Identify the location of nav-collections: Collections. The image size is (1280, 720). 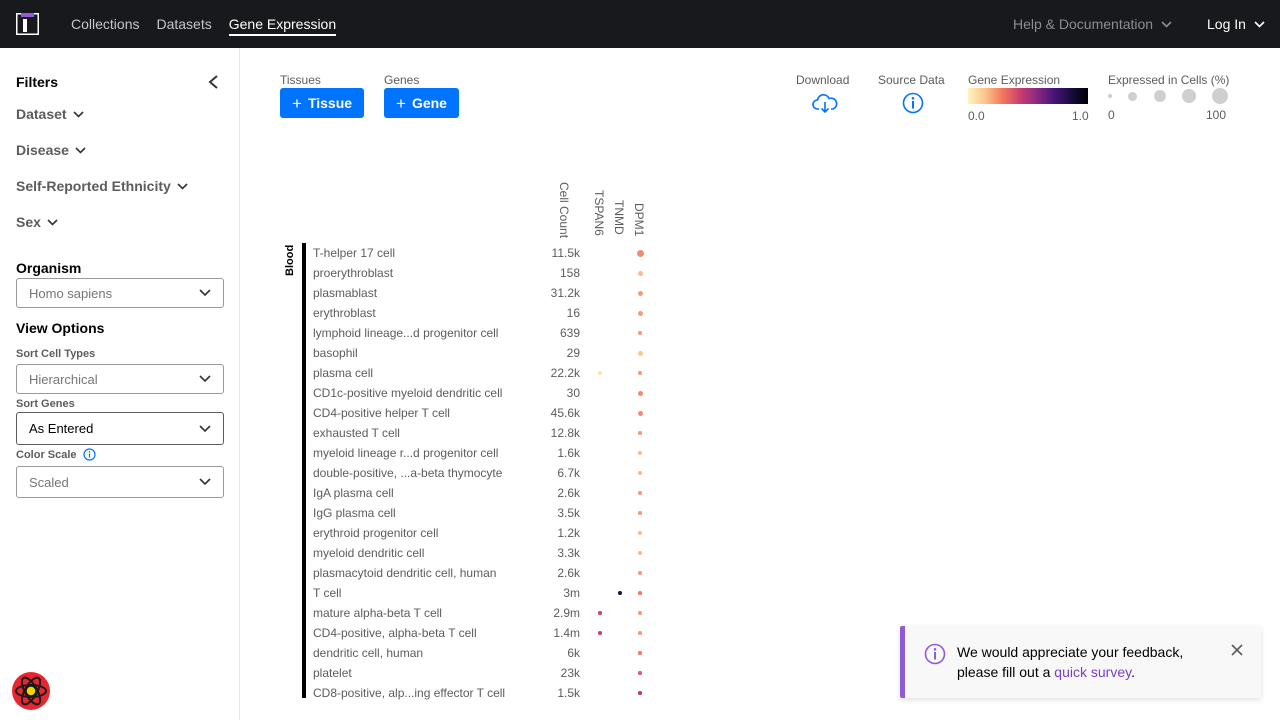
(105, 24).